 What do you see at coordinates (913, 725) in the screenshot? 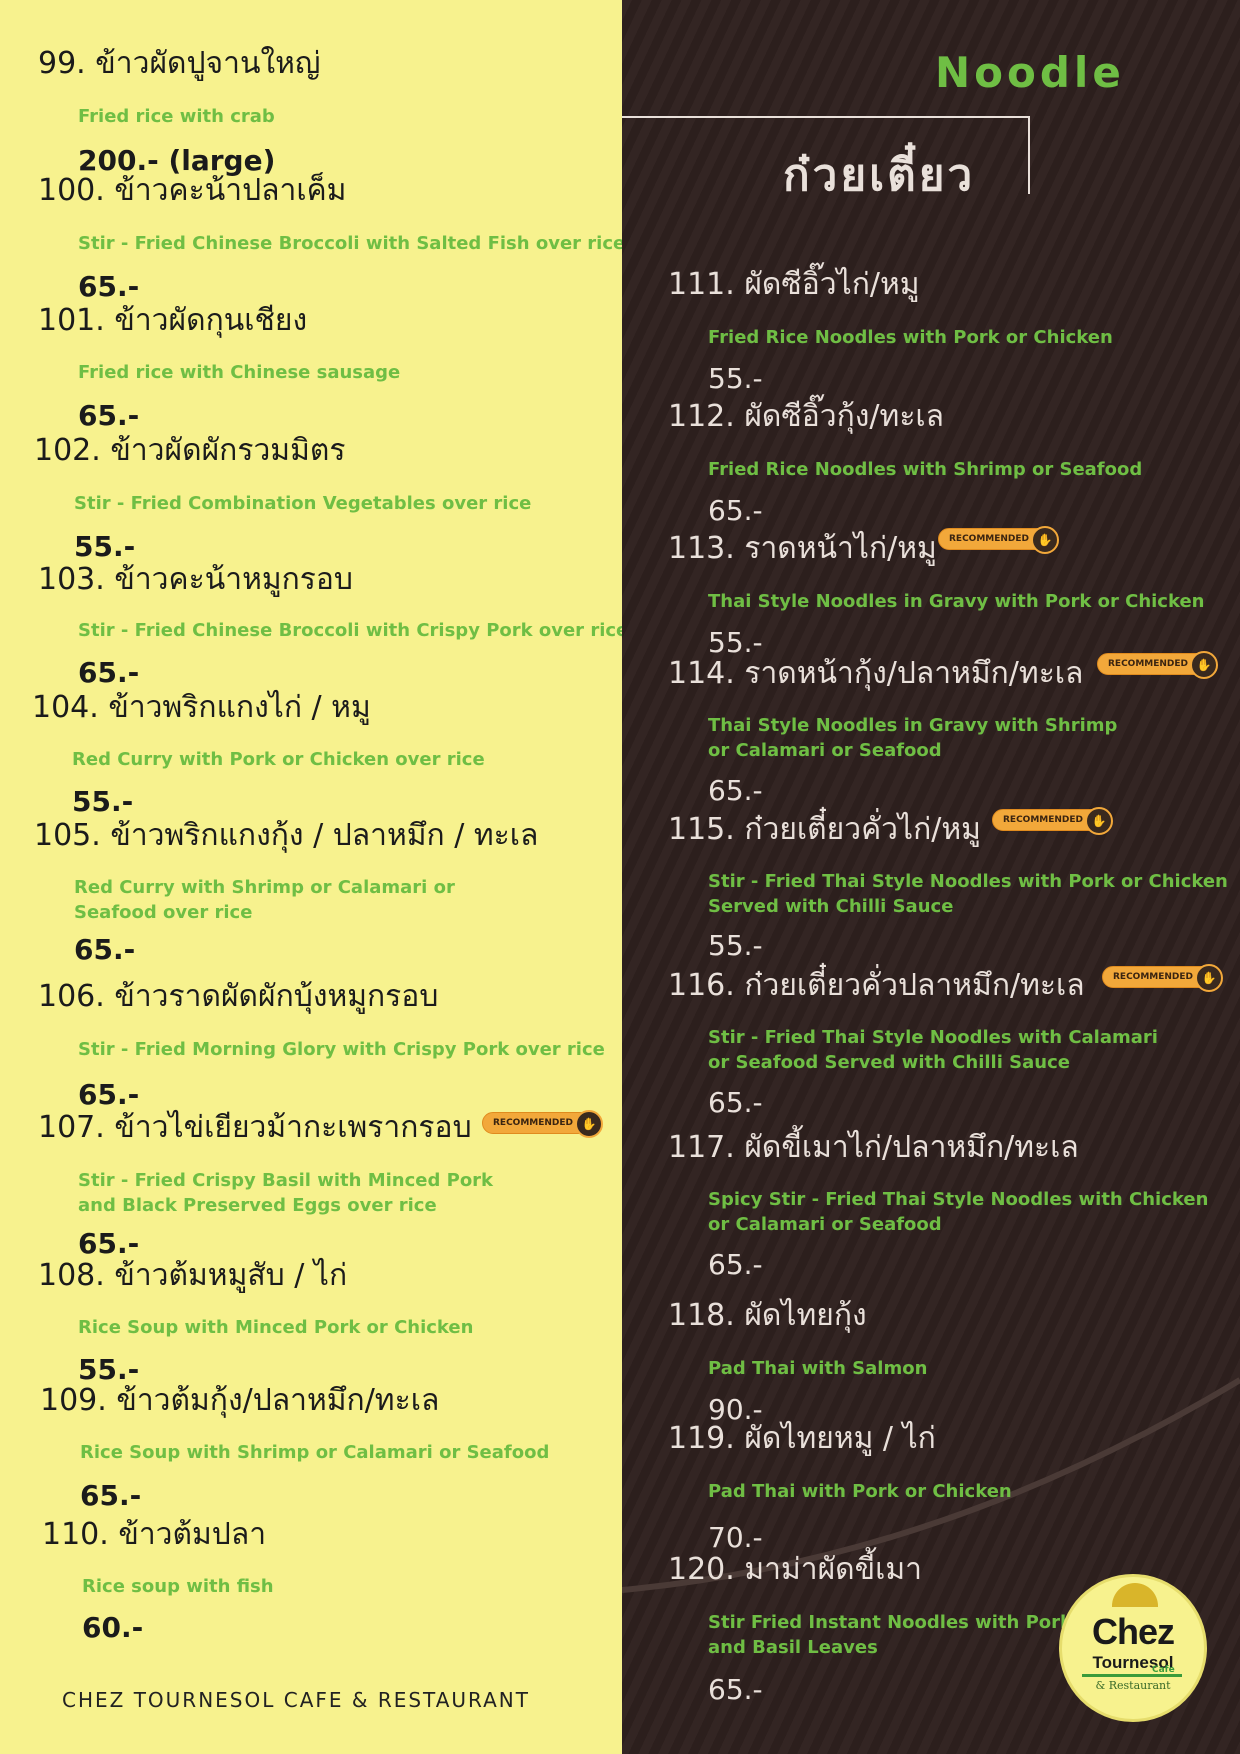
I see `menu-item-description: Thai Style Noodles in Gravy with Shrimp` at bounding box center [913, 725].